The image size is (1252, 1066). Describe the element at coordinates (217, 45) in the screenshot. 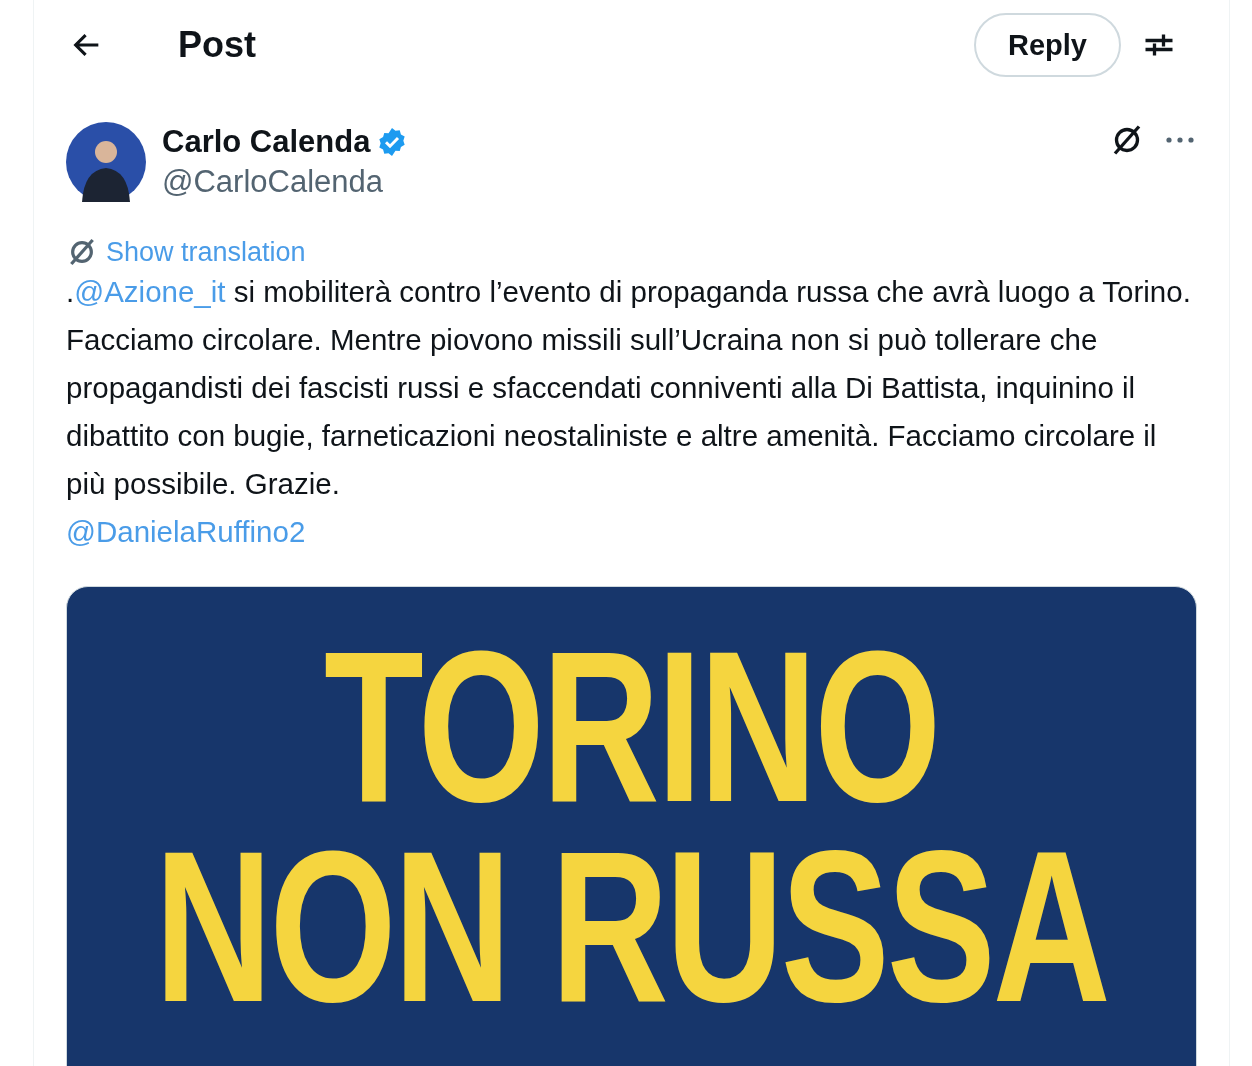

I see `page-title: Post` at that location.